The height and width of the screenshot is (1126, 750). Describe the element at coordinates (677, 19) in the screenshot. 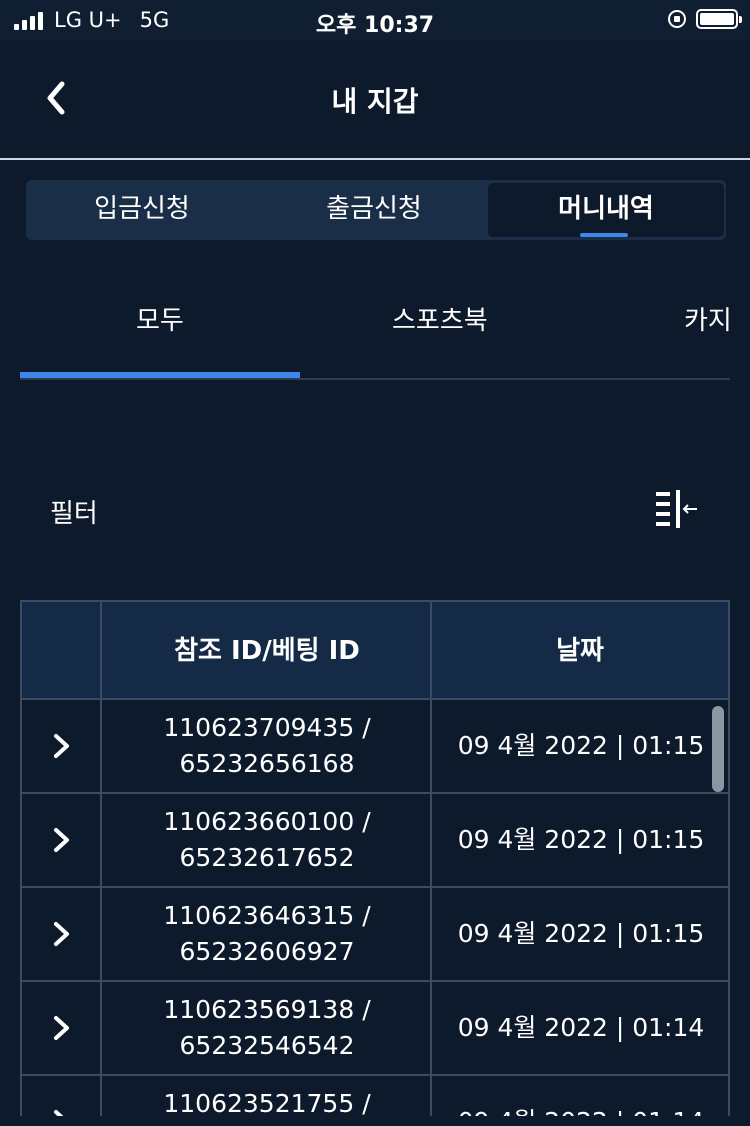

I see `orientation-lock-icon` at that location.